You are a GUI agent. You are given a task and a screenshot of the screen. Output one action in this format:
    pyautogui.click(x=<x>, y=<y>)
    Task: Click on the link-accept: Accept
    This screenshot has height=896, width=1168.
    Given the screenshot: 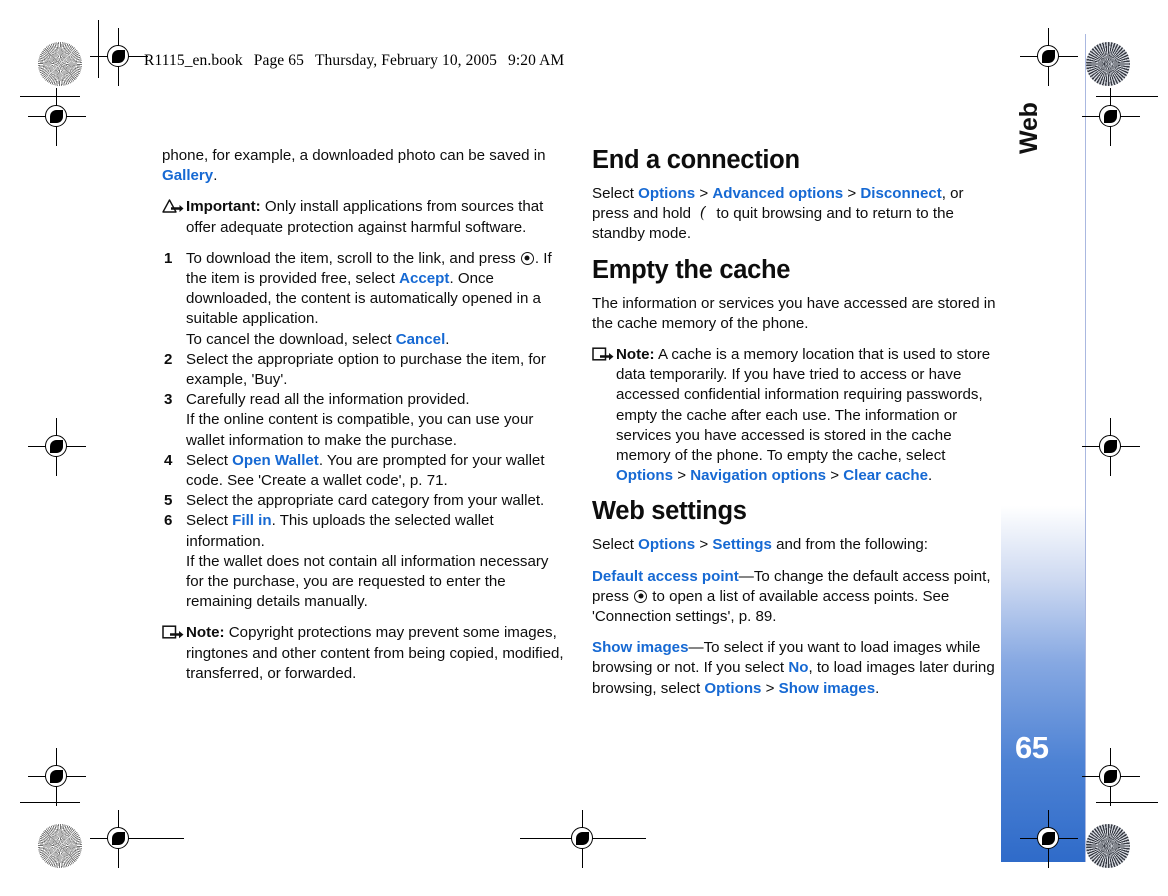 What is the action you would take?
    pyautogui.click(x=424, y=278)
    